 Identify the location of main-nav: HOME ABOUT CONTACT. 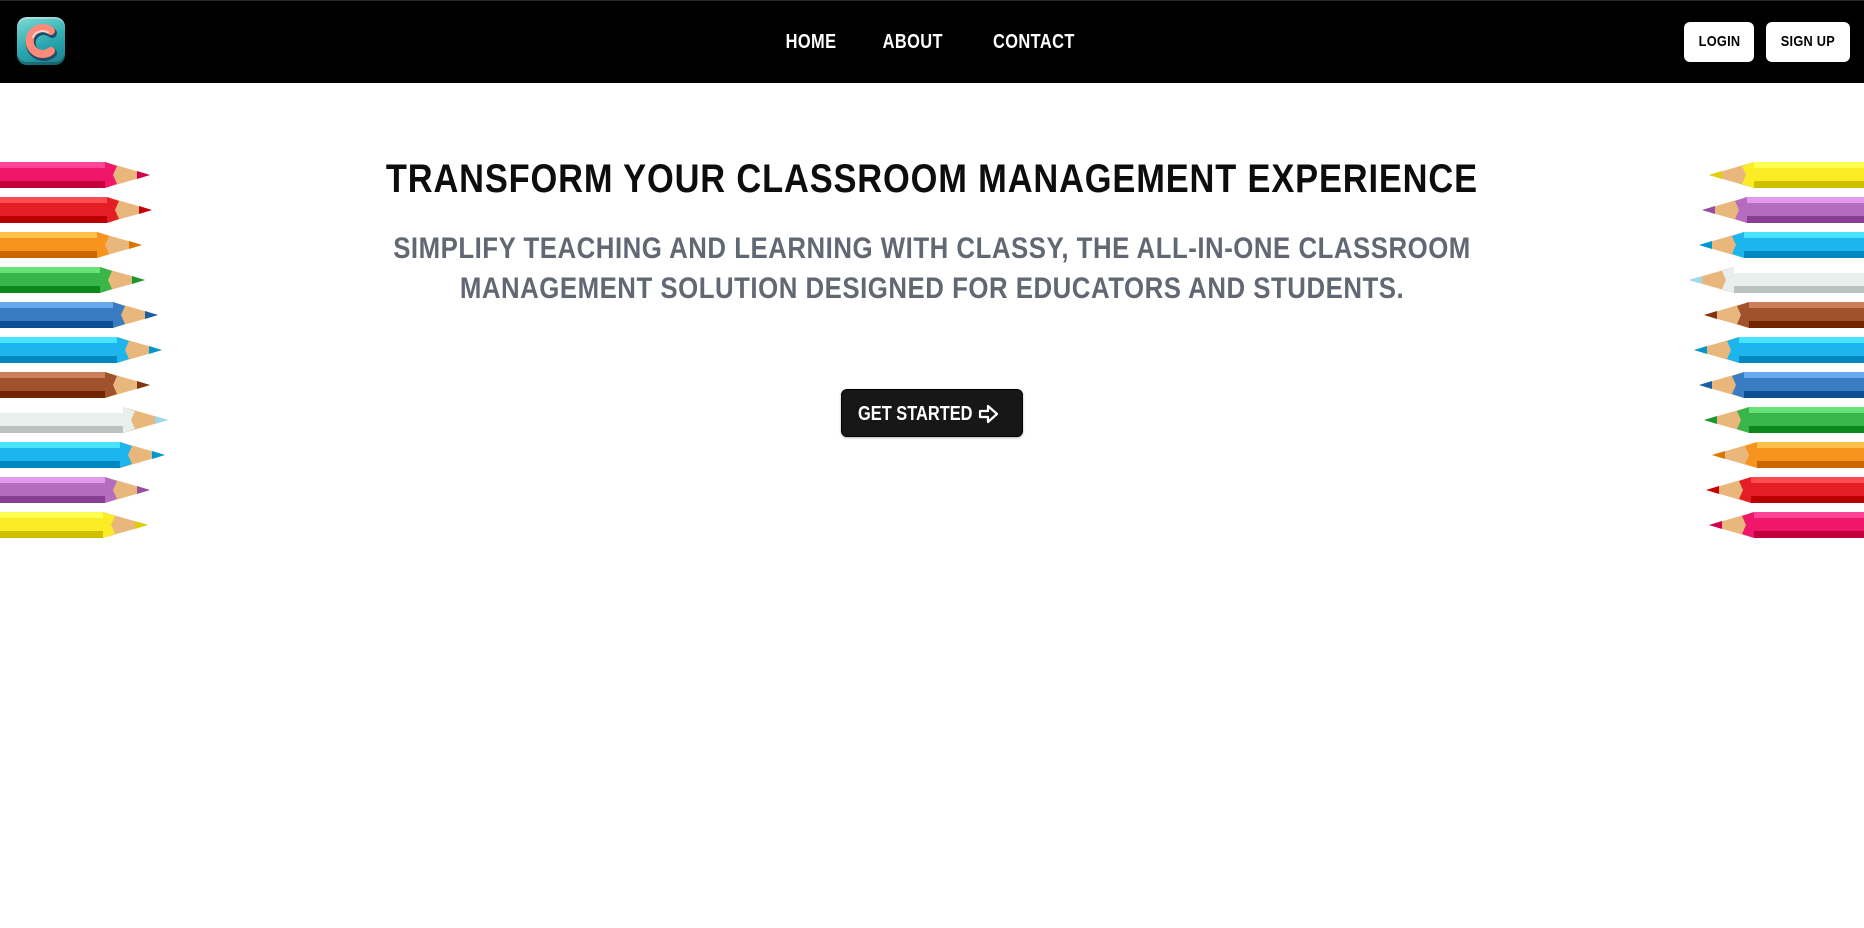
(932, 42).